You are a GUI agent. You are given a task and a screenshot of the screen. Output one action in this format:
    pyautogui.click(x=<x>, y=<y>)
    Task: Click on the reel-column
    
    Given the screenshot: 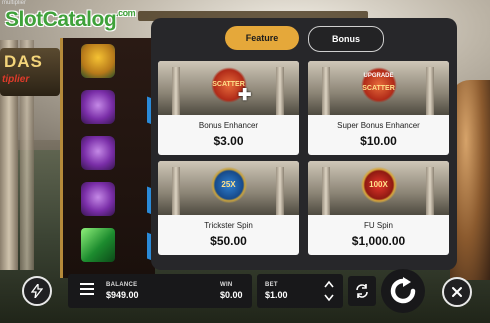 What is the action you would take?
    pyautogui.click(x=107, y=158)
    